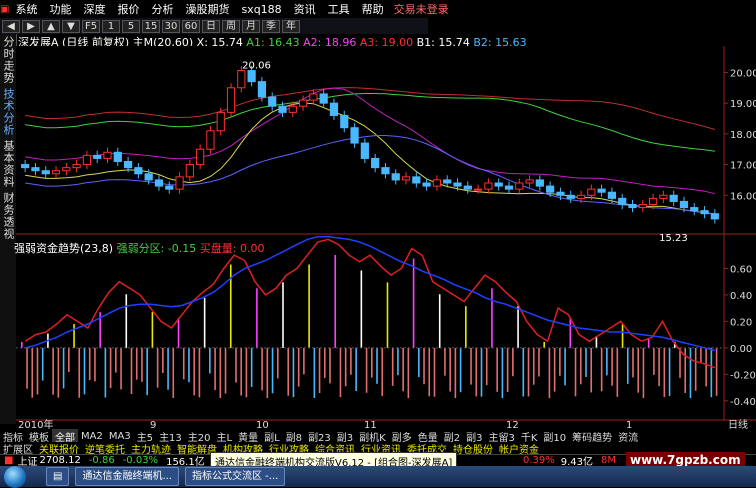 This screenshot has height=488, width=756. What do you see at coordinates (91, 26) in the screenshot?
I see `refresh-button: F5` at bounding box center [91, 26].